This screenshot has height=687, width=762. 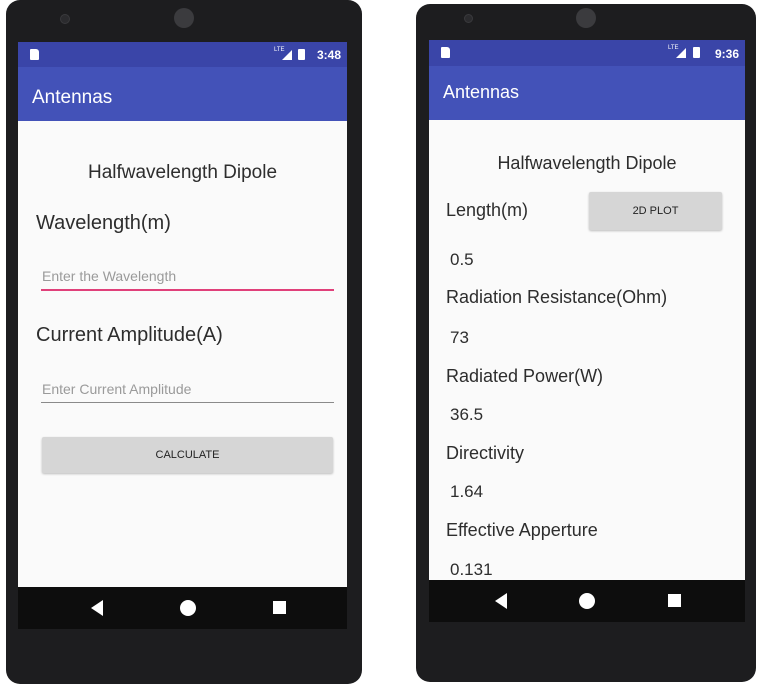 I want to click on wavelength-label: Wavelength(m), so click(x=103, y=223).